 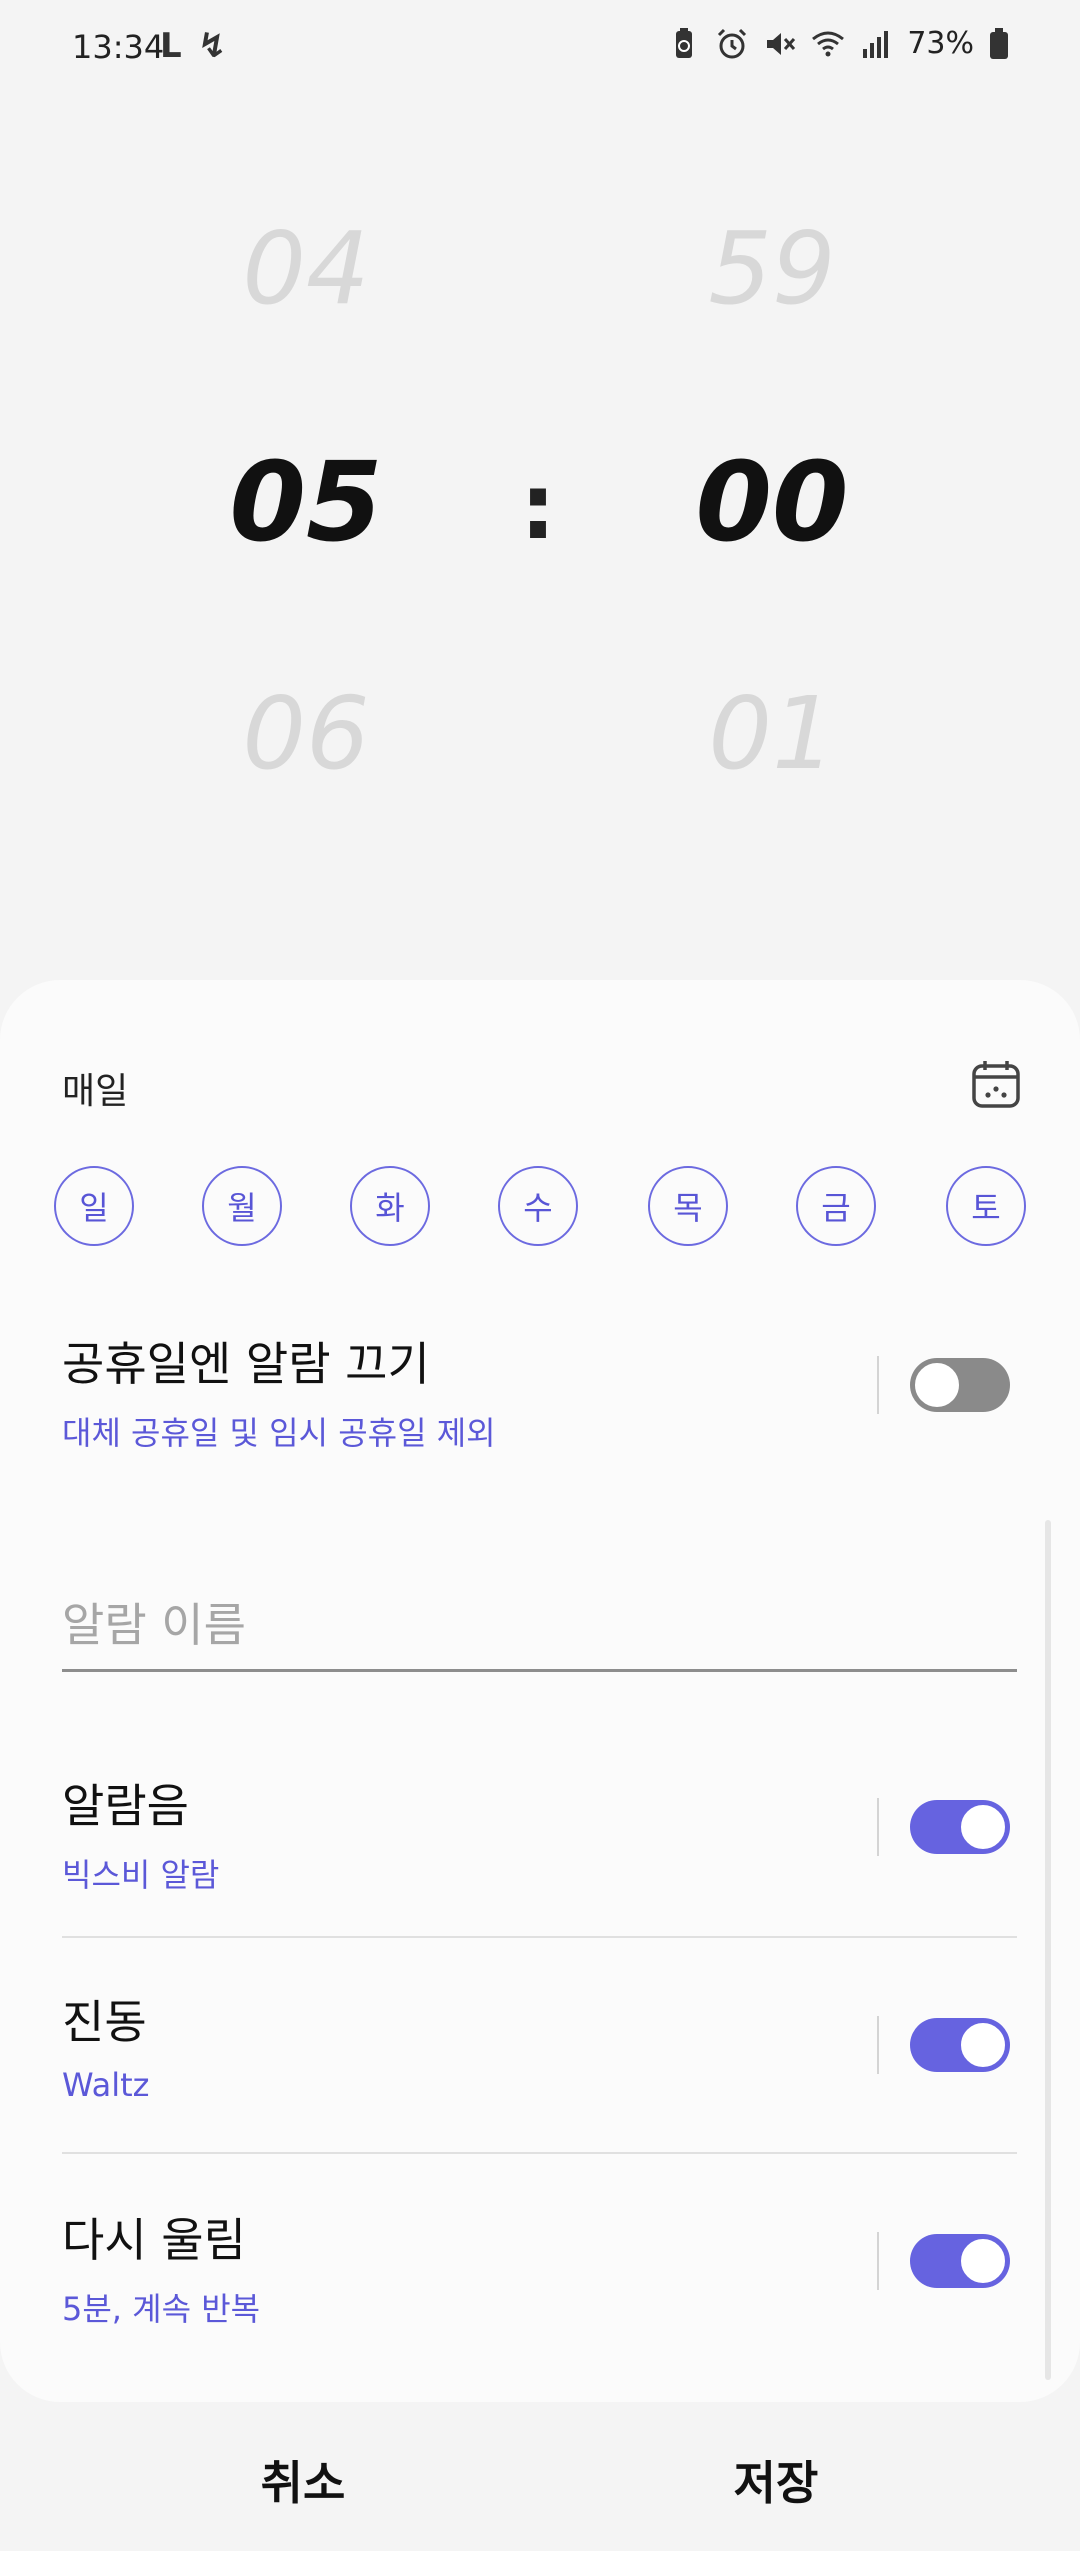 I want to click on battery-icon, so click(x=999, y=43).